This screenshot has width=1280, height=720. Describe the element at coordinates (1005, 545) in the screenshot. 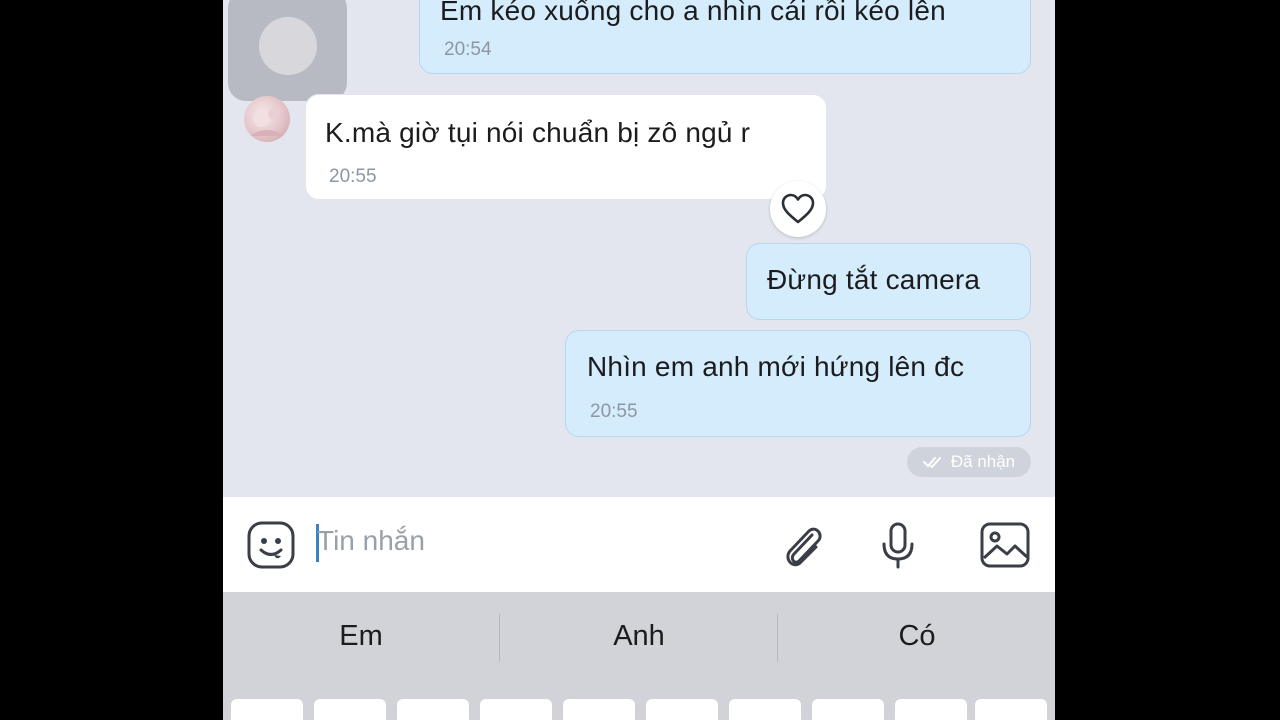

I see `image-icon` at that location.